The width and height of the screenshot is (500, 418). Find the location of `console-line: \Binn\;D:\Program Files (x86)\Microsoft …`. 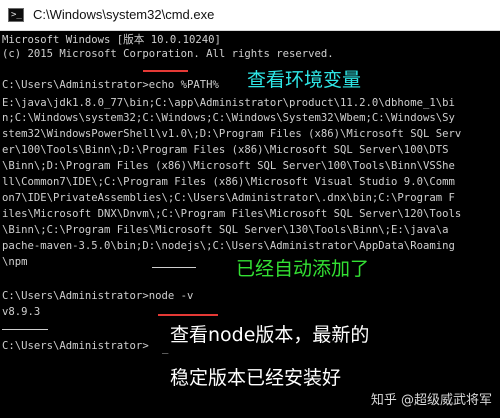

console-line: \Binn\;D:\Program Files (x86)\Microsoft … is located at coordinates (228, 166).